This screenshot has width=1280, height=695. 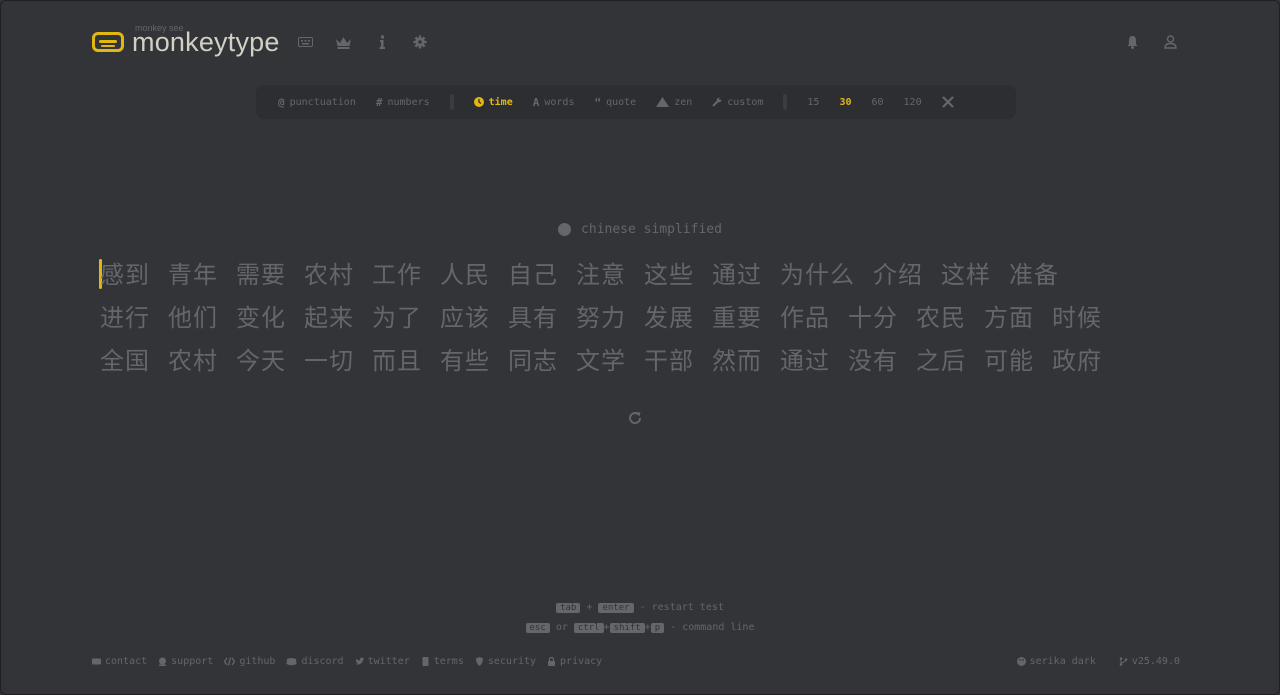 What do you see at coordinates (388, 661) in the screenshot?
I see `footer-twitter-label: twitter` at bounding box center [388, 661].